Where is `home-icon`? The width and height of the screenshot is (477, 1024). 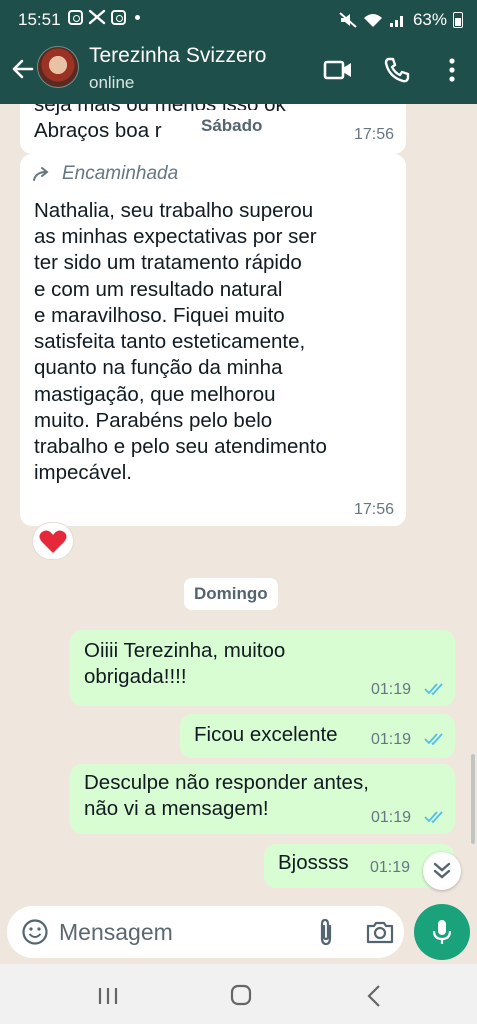 home-icon is located at coordinates (241, 995).